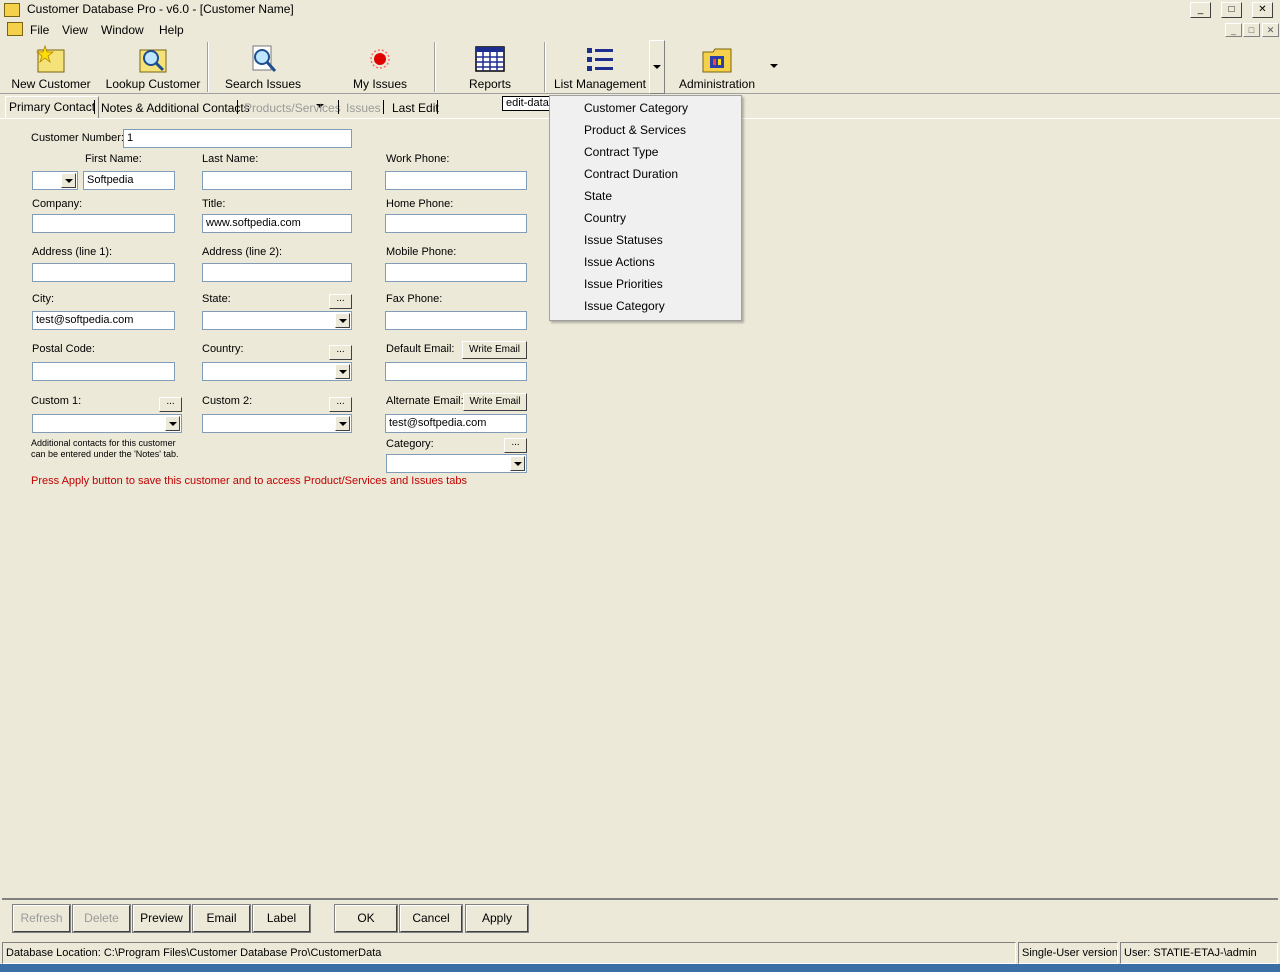  I want to click on mdi-restore-button: □, so click(1251, 30).